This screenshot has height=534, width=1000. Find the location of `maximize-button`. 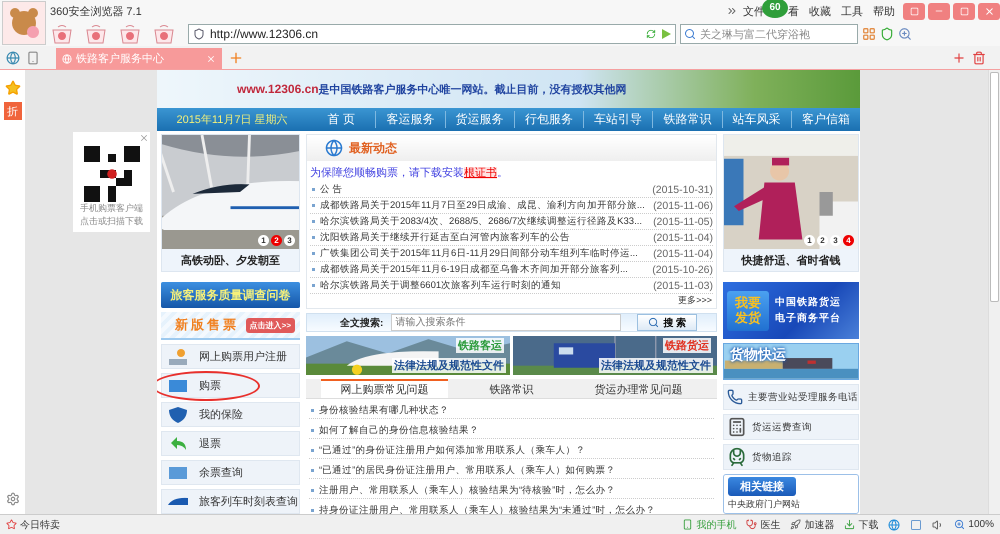

maximize-button is located at coordinates (964, 11).